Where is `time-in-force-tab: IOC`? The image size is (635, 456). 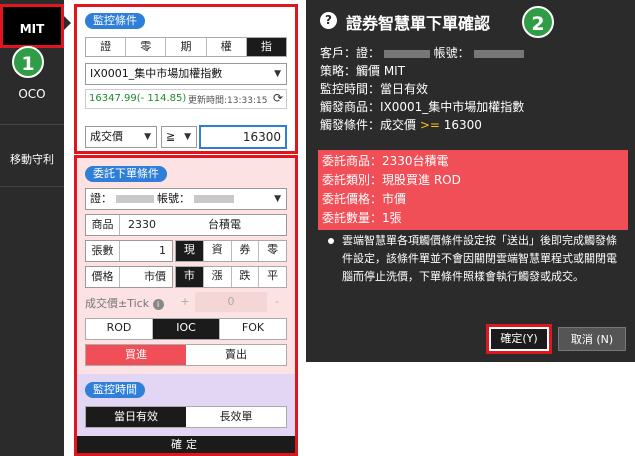
time-in-force-tab: IOC is located at coordinates (186, 329).